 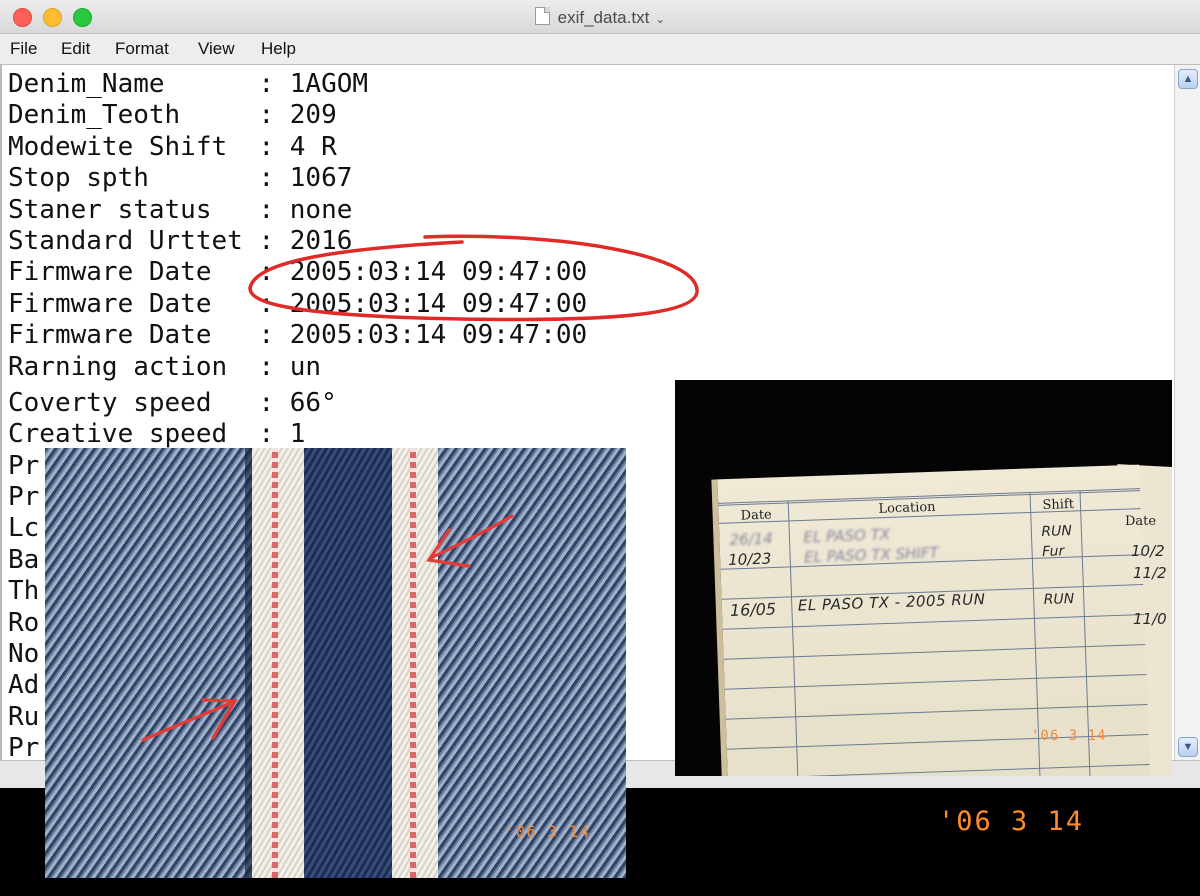 What do you see at coordinates (756, 515) in the screenshot?
I see `col-header-date: Date` at bounding box center [756, 515].